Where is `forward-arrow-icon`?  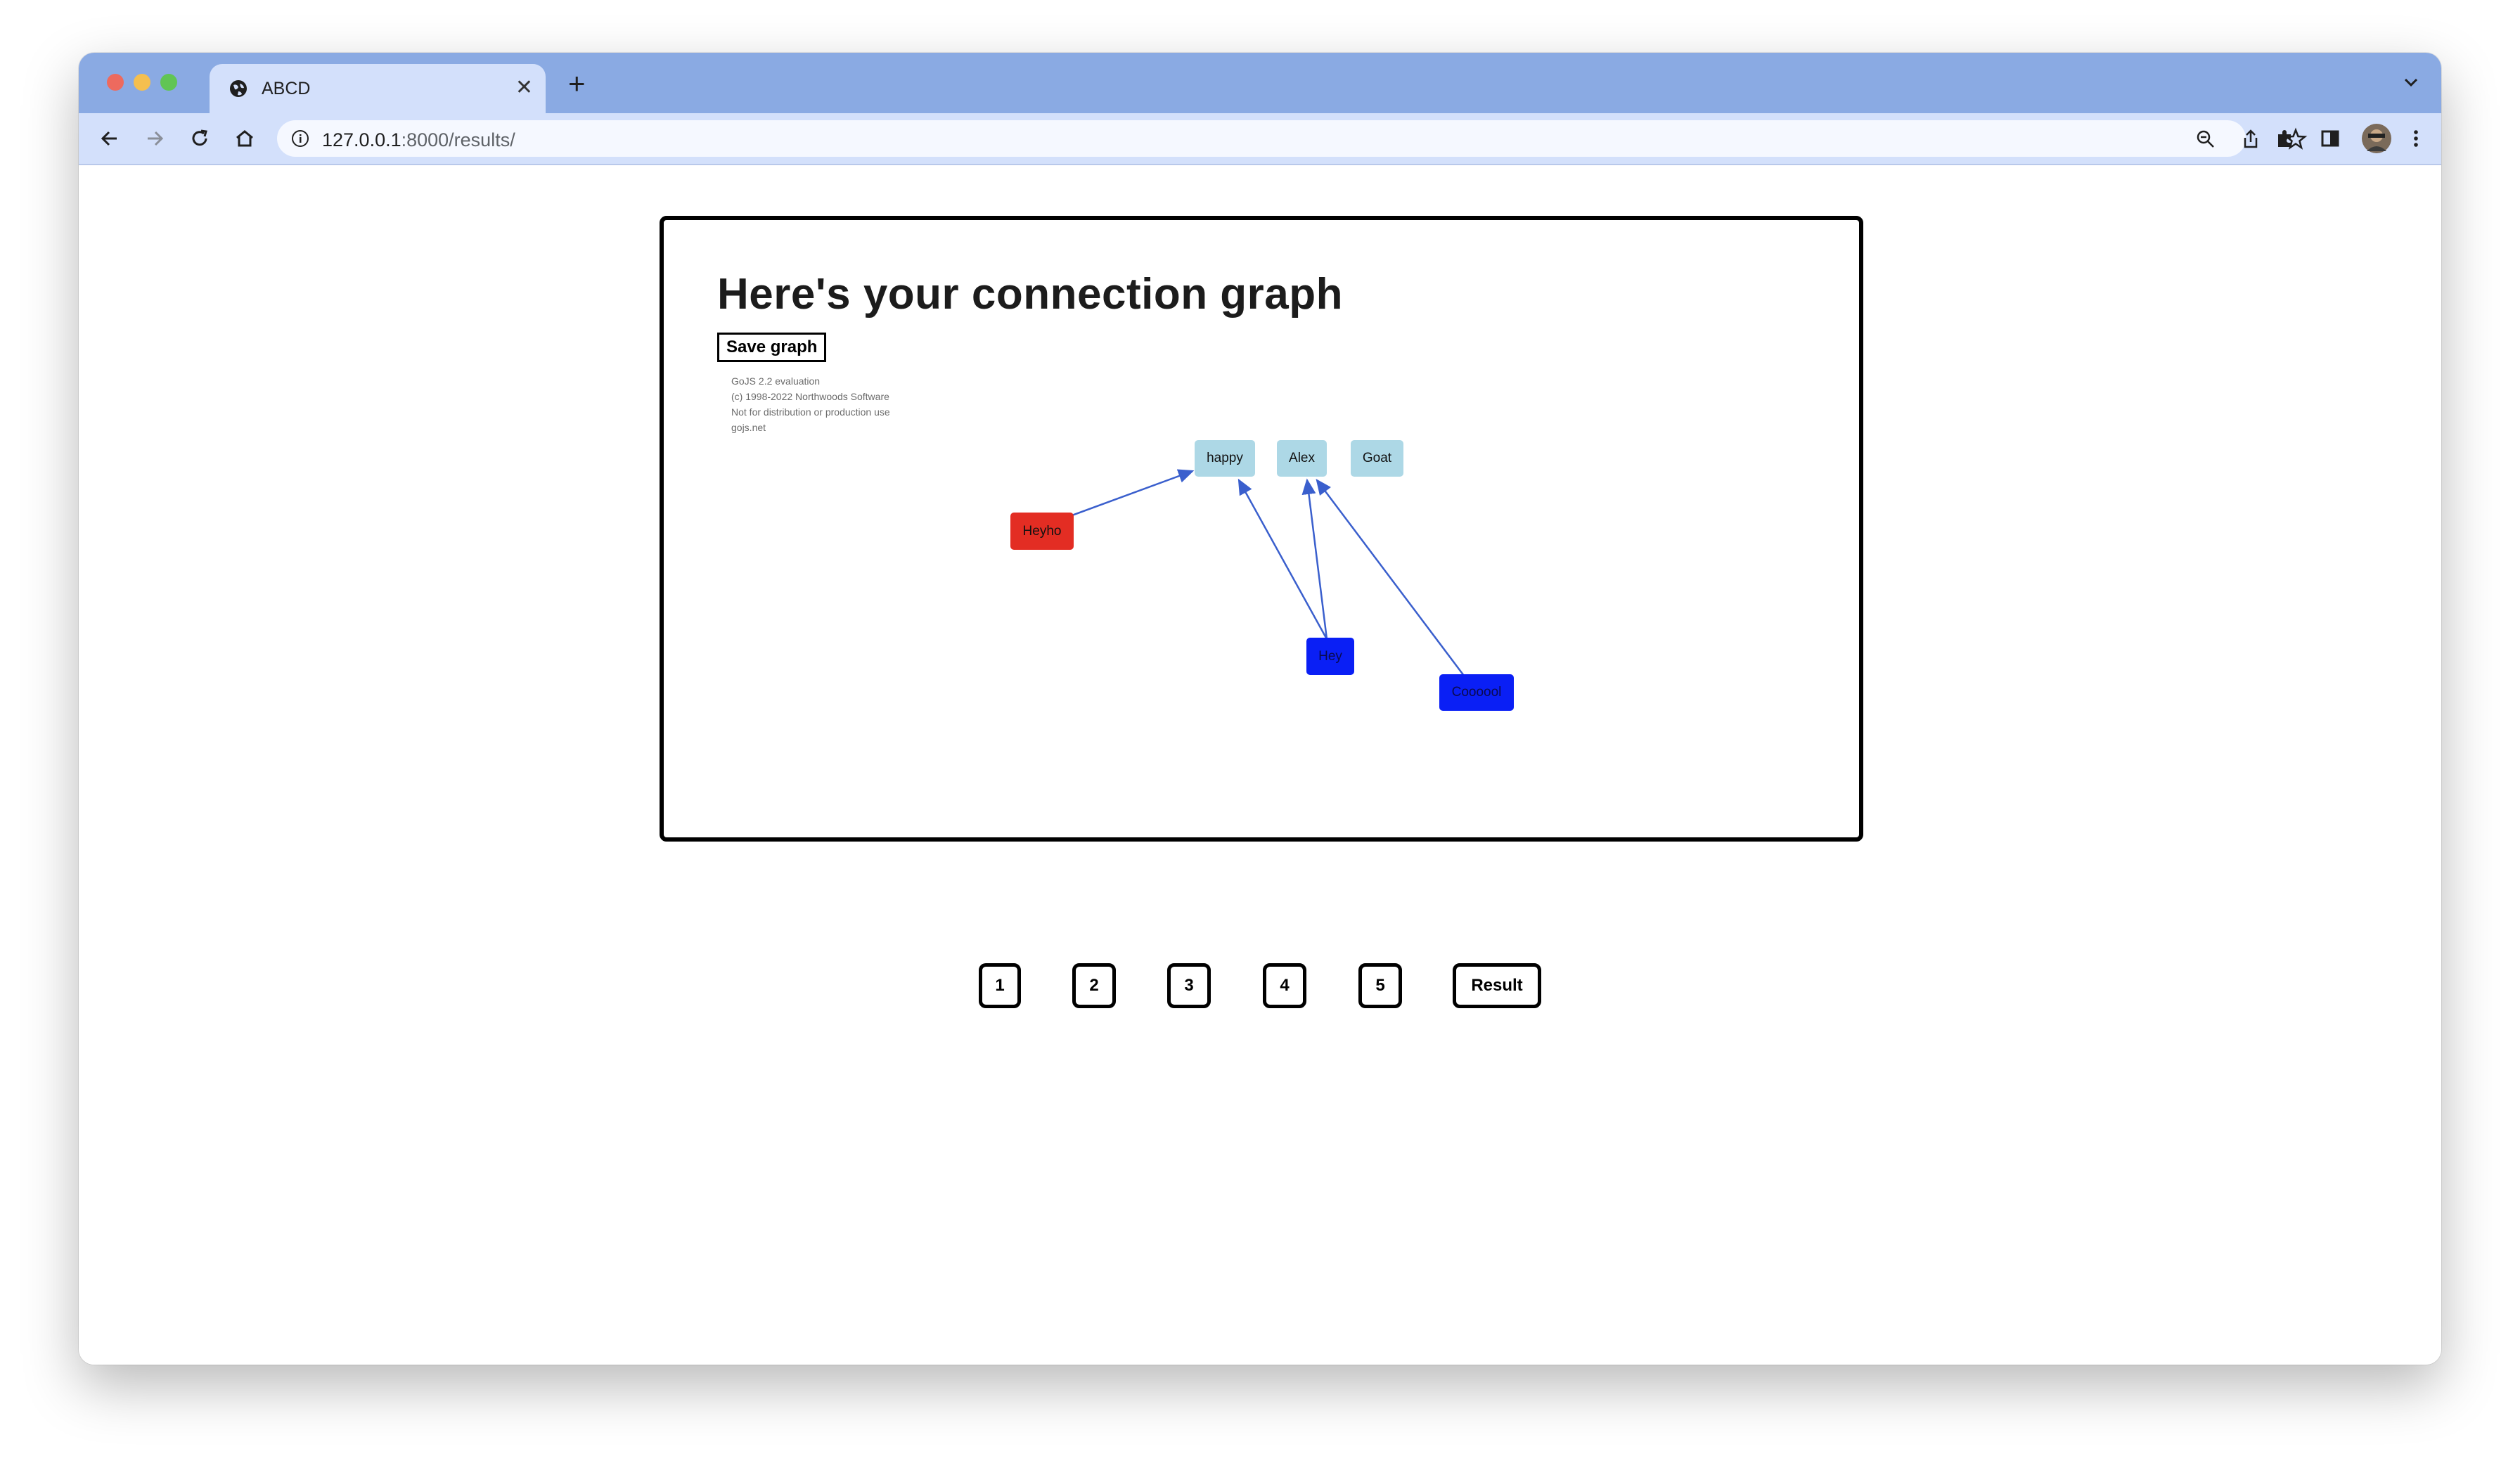 forward-arrow-icon is located at coordinates (154, 138).